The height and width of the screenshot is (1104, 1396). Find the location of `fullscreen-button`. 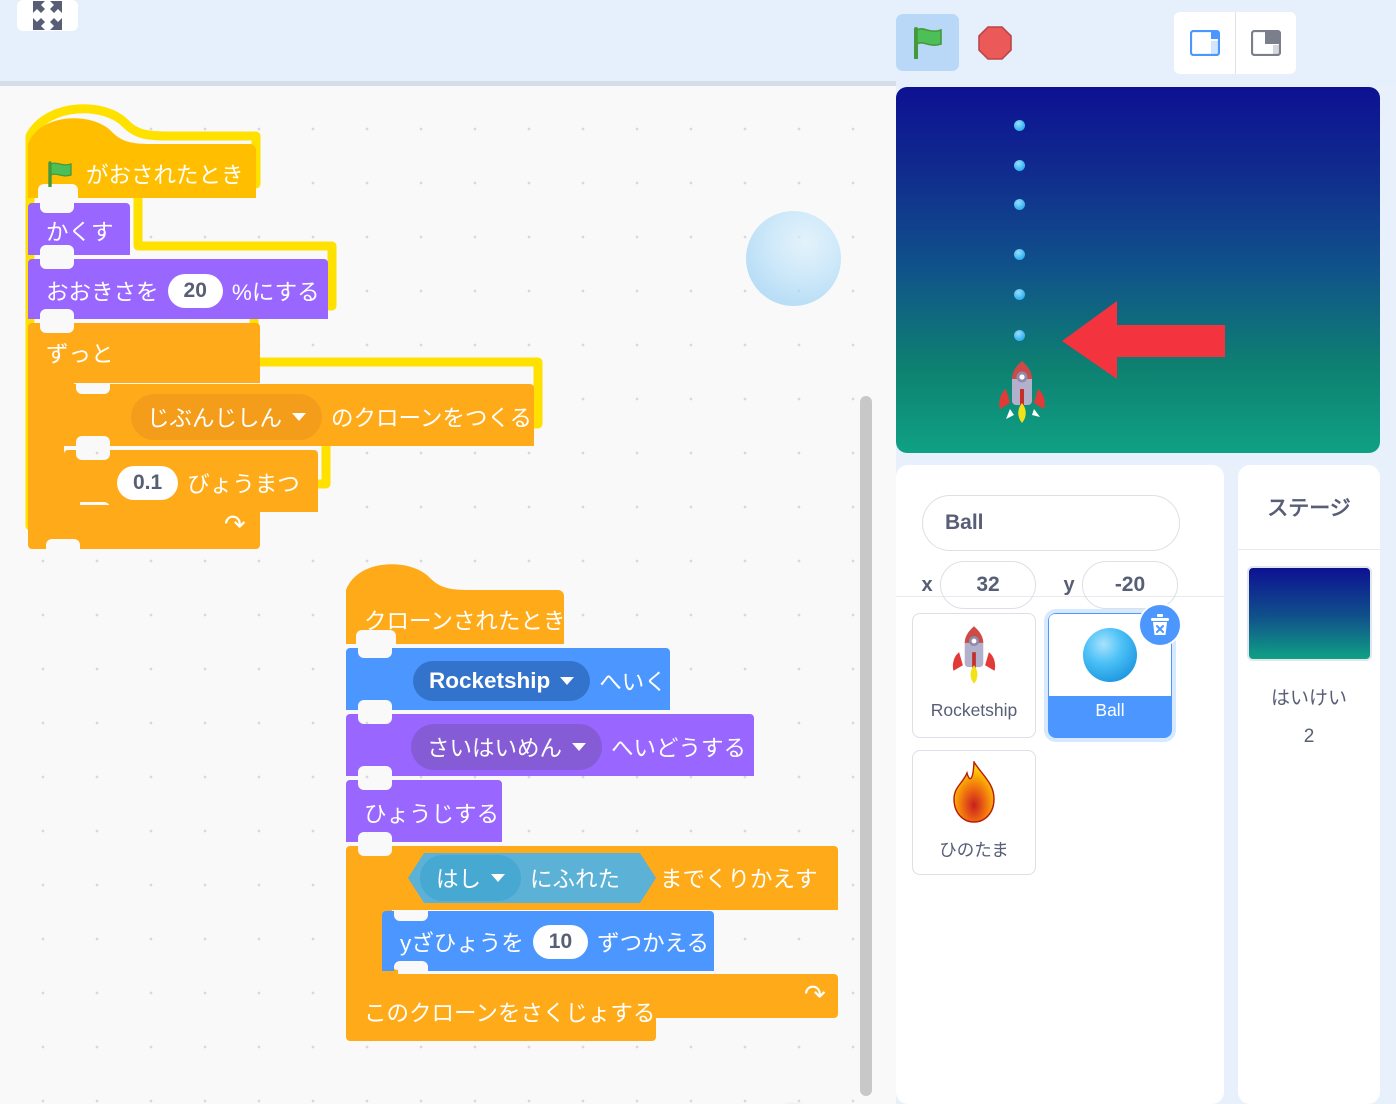

fullscreen-button is located at coordinates (47, 15).